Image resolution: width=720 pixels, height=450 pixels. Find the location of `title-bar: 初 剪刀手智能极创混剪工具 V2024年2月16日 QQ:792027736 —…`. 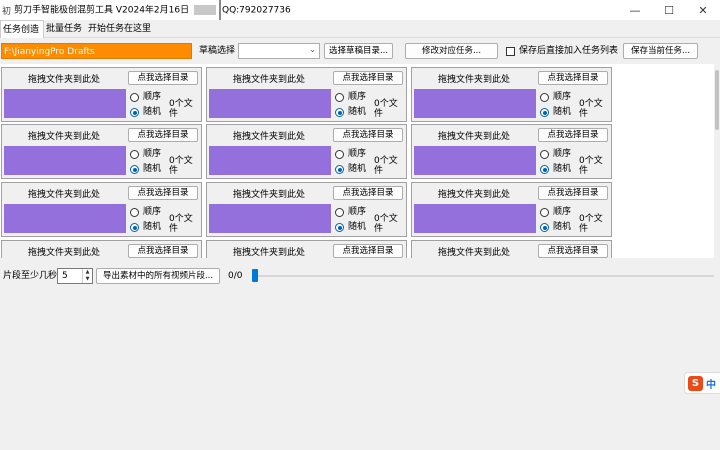

title-bar: 初 剪刀手智能极创混剪工具 V2024年2月16日 QQ:792027736 —… is located at coordinates (360, 13).